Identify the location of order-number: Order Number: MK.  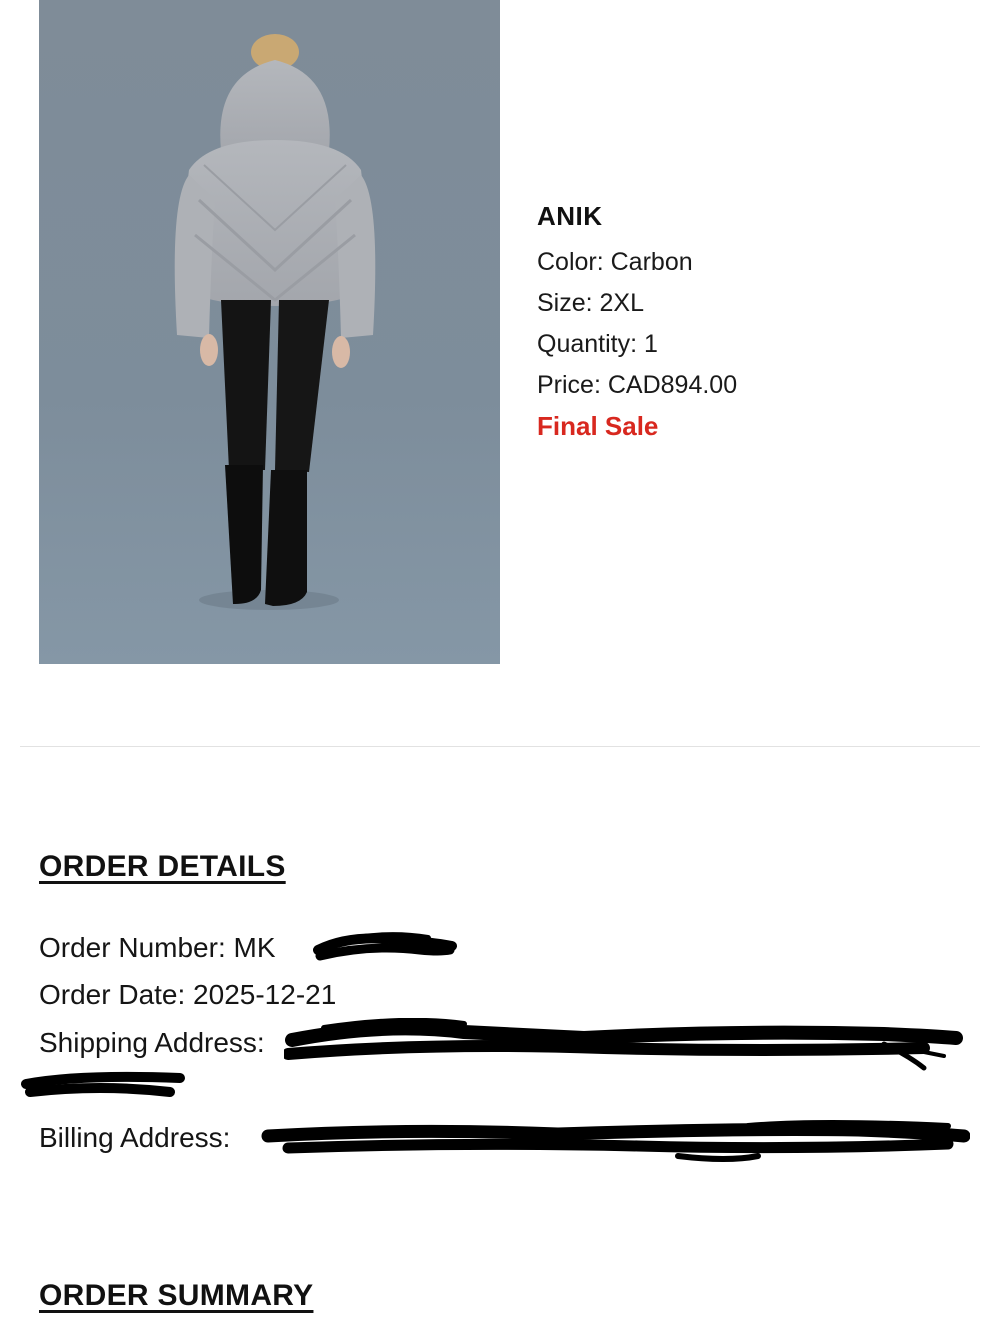
(157, 947).